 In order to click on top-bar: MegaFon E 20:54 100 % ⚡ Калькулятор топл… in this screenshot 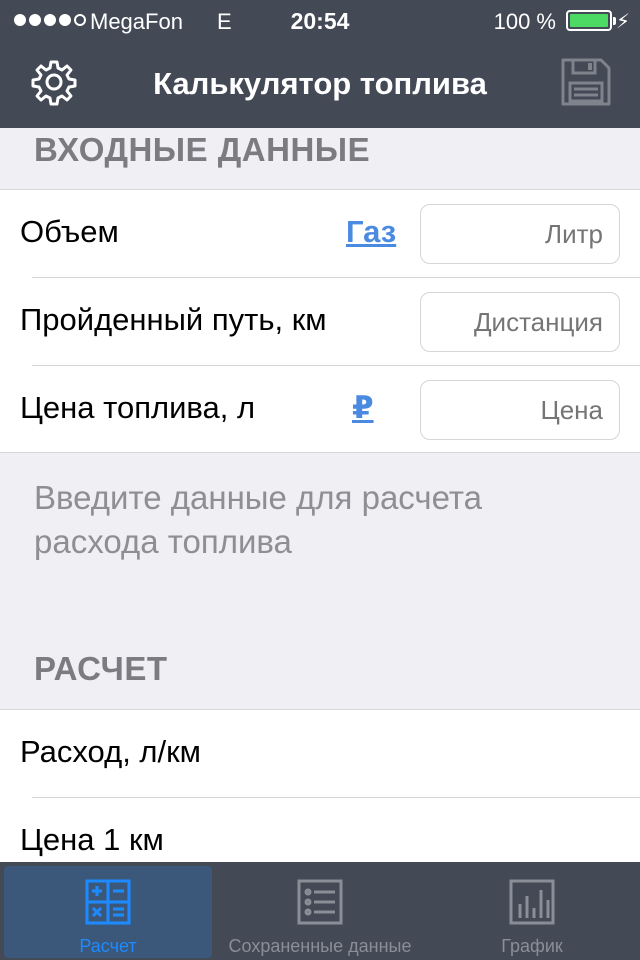, I will do `click(320, 64)`.